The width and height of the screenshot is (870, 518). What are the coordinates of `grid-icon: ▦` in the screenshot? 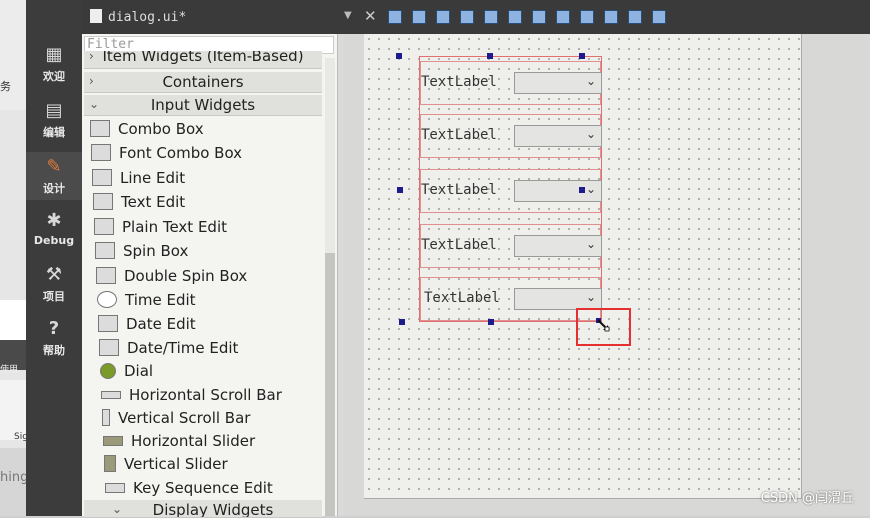 It's located at (54, 54).